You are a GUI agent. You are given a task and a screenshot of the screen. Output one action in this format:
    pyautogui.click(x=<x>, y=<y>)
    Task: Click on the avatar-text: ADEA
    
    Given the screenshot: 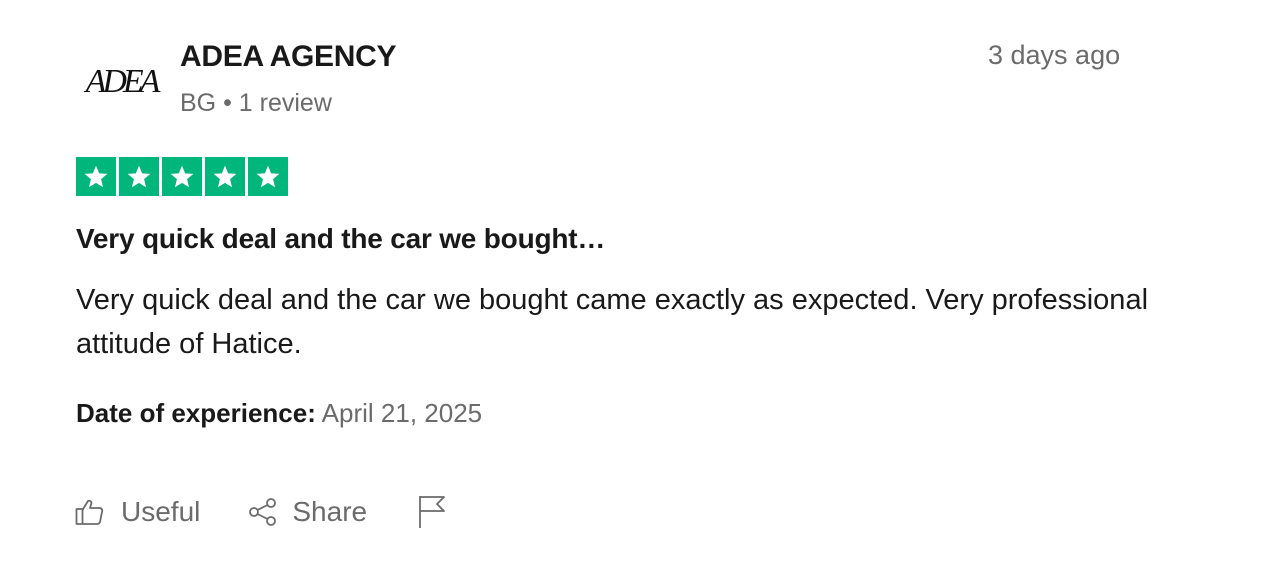 What is the action you would take?
    pyautogui.click(x=122, y=81)
    